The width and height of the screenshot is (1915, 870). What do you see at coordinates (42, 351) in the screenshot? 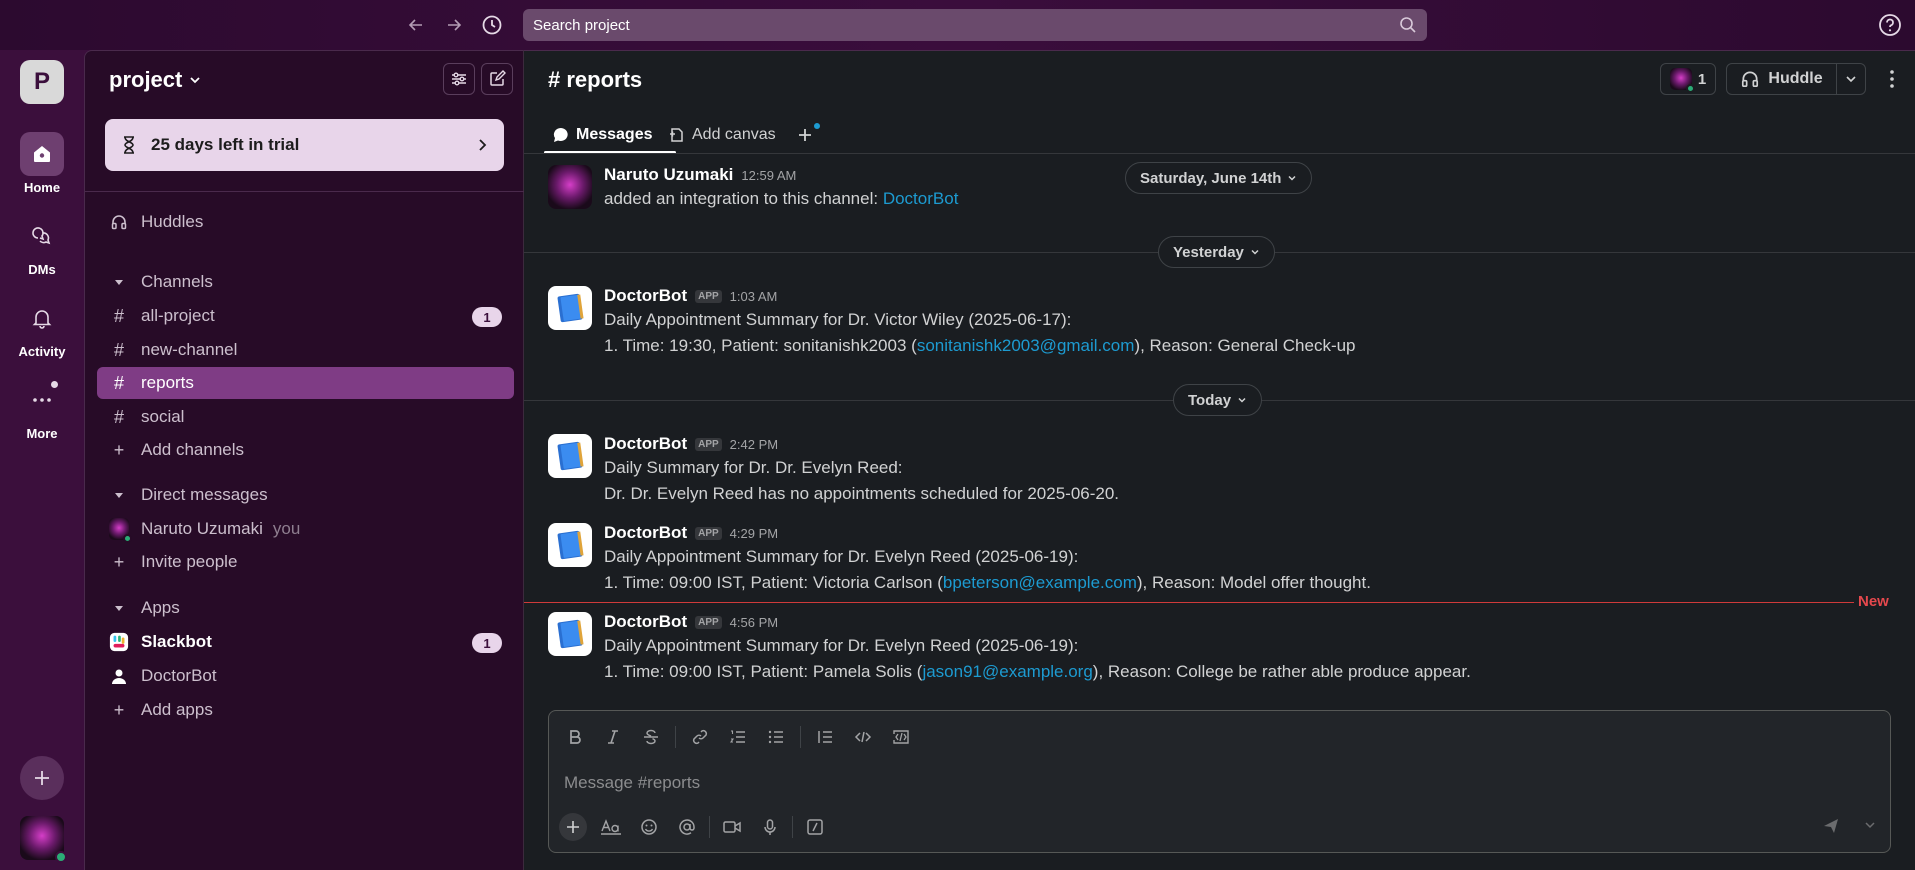
I see `rail-activity-label: Activity` at bounding box center [42, 351].